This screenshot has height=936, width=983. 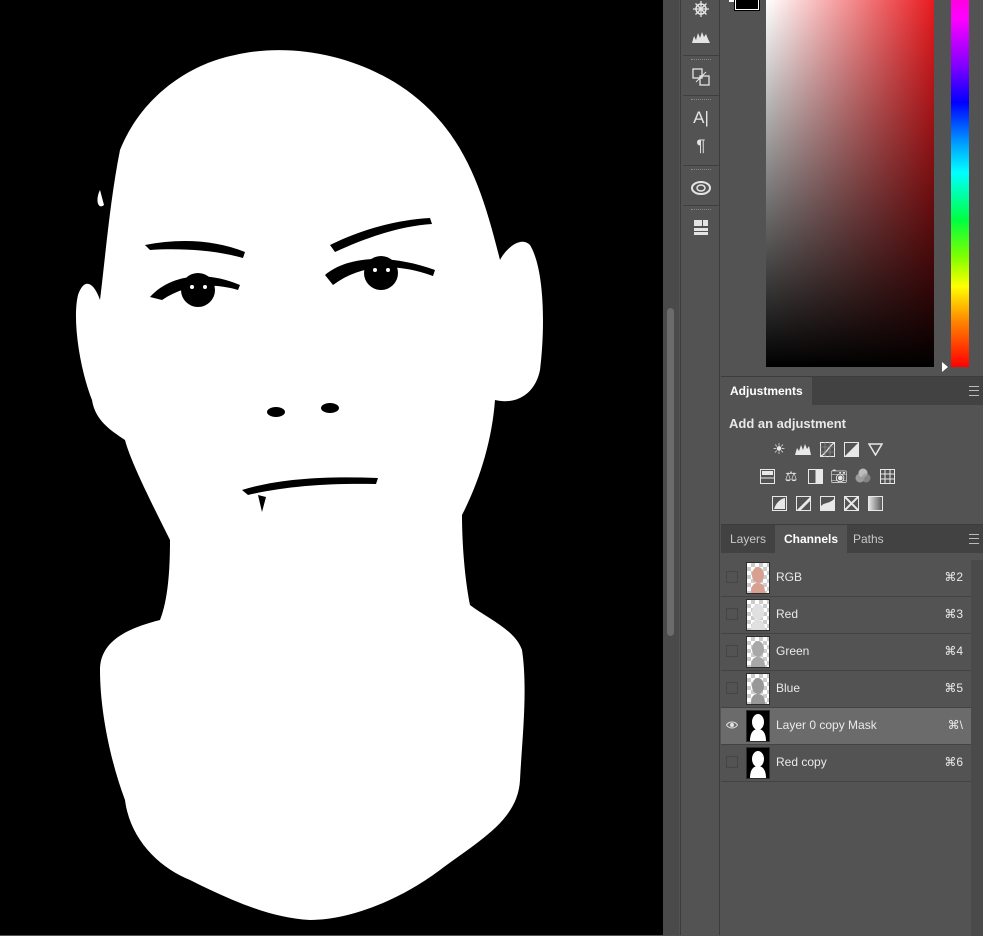 What do you see at coordinates (787, 614) in the screenshot?
I see `channel-name: Red` at bounding box center [787, 614].